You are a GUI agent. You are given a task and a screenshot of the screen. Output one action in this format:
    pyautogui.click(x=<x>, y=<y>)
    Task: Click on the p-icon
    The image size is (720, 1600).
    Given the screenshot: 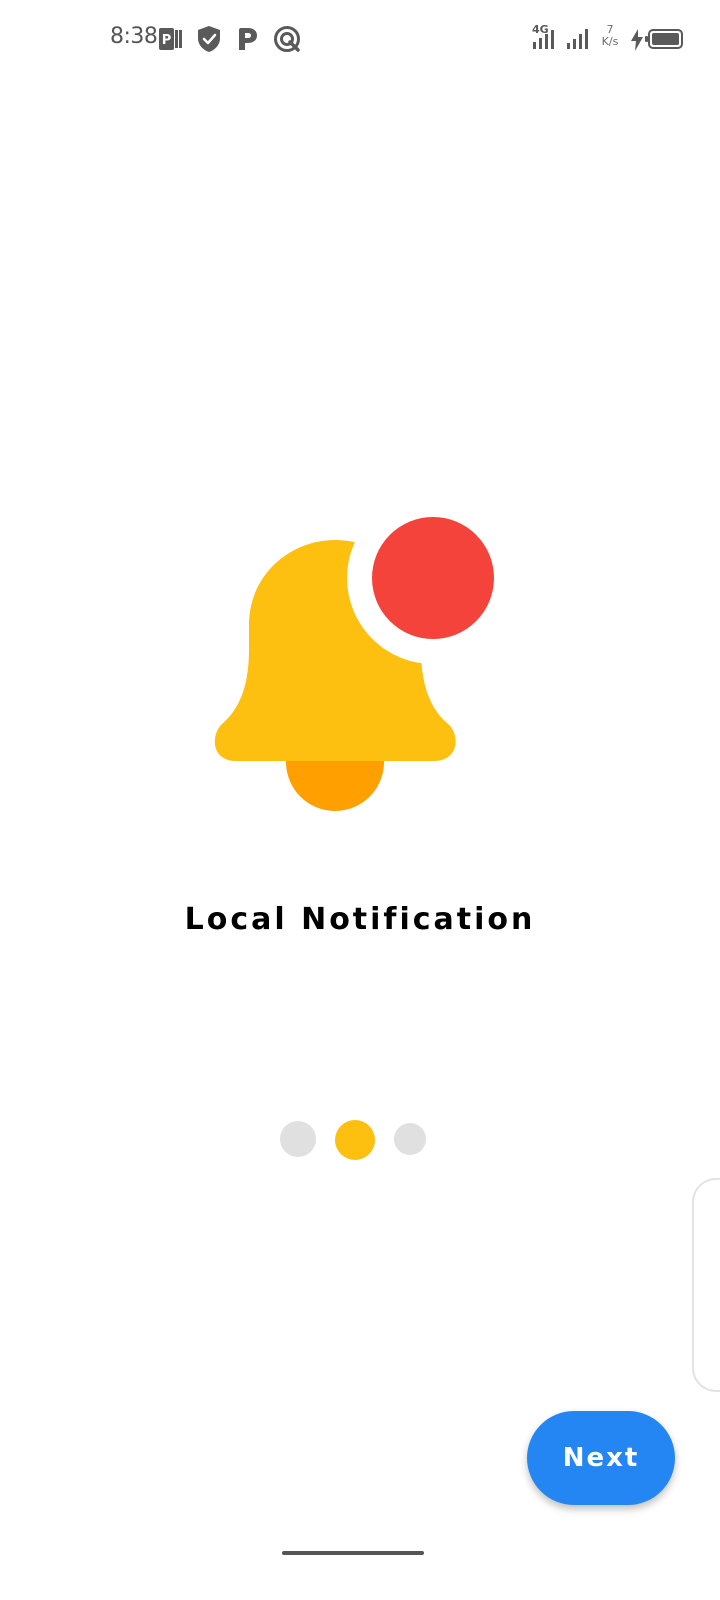 What is the action you would take?
    pyautogui.click(x=248, y=39)
    